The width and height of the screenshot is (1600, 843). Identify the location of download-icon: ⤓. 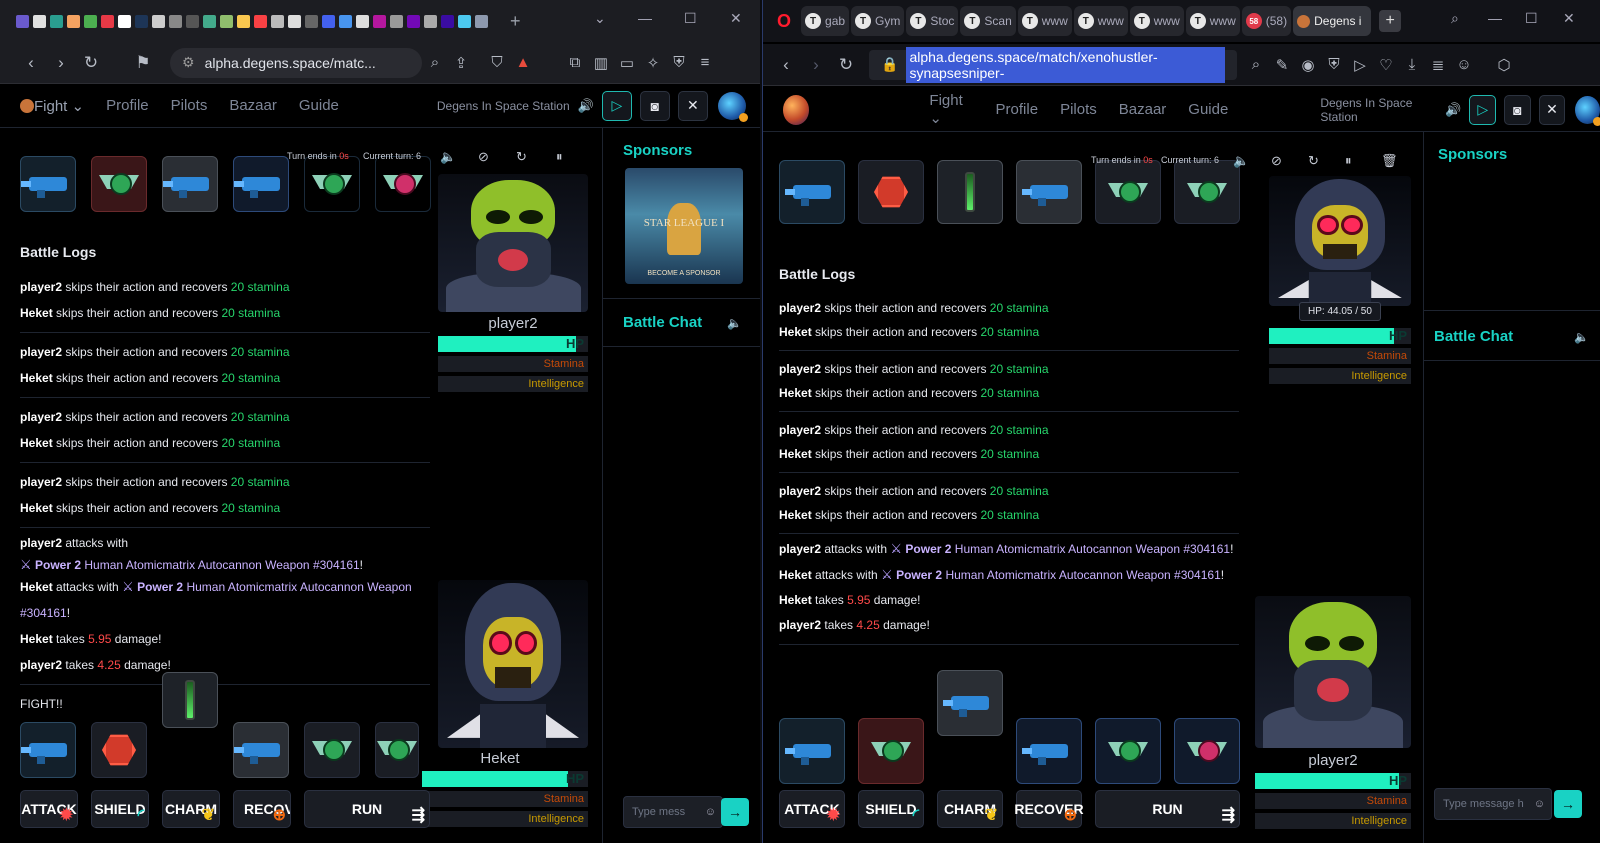
(1412, 64).